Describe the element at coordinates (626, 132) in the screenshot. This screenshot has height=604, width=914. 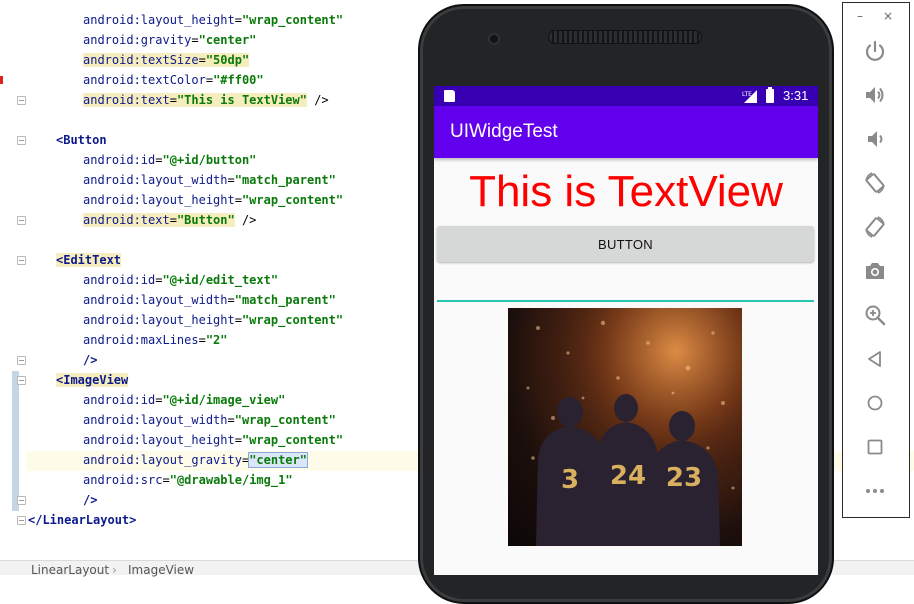
I see `app-bar: UIWidgeTest` at that location.